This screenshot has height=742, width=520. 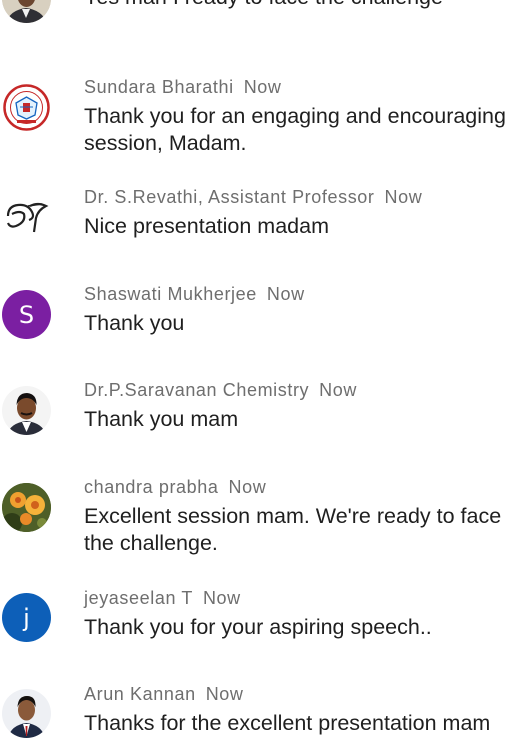 What do you see at coordinates (206, 226) in the screenshot?
I see `message-text: Nice presentation madam` at bounding box center [206, 226].